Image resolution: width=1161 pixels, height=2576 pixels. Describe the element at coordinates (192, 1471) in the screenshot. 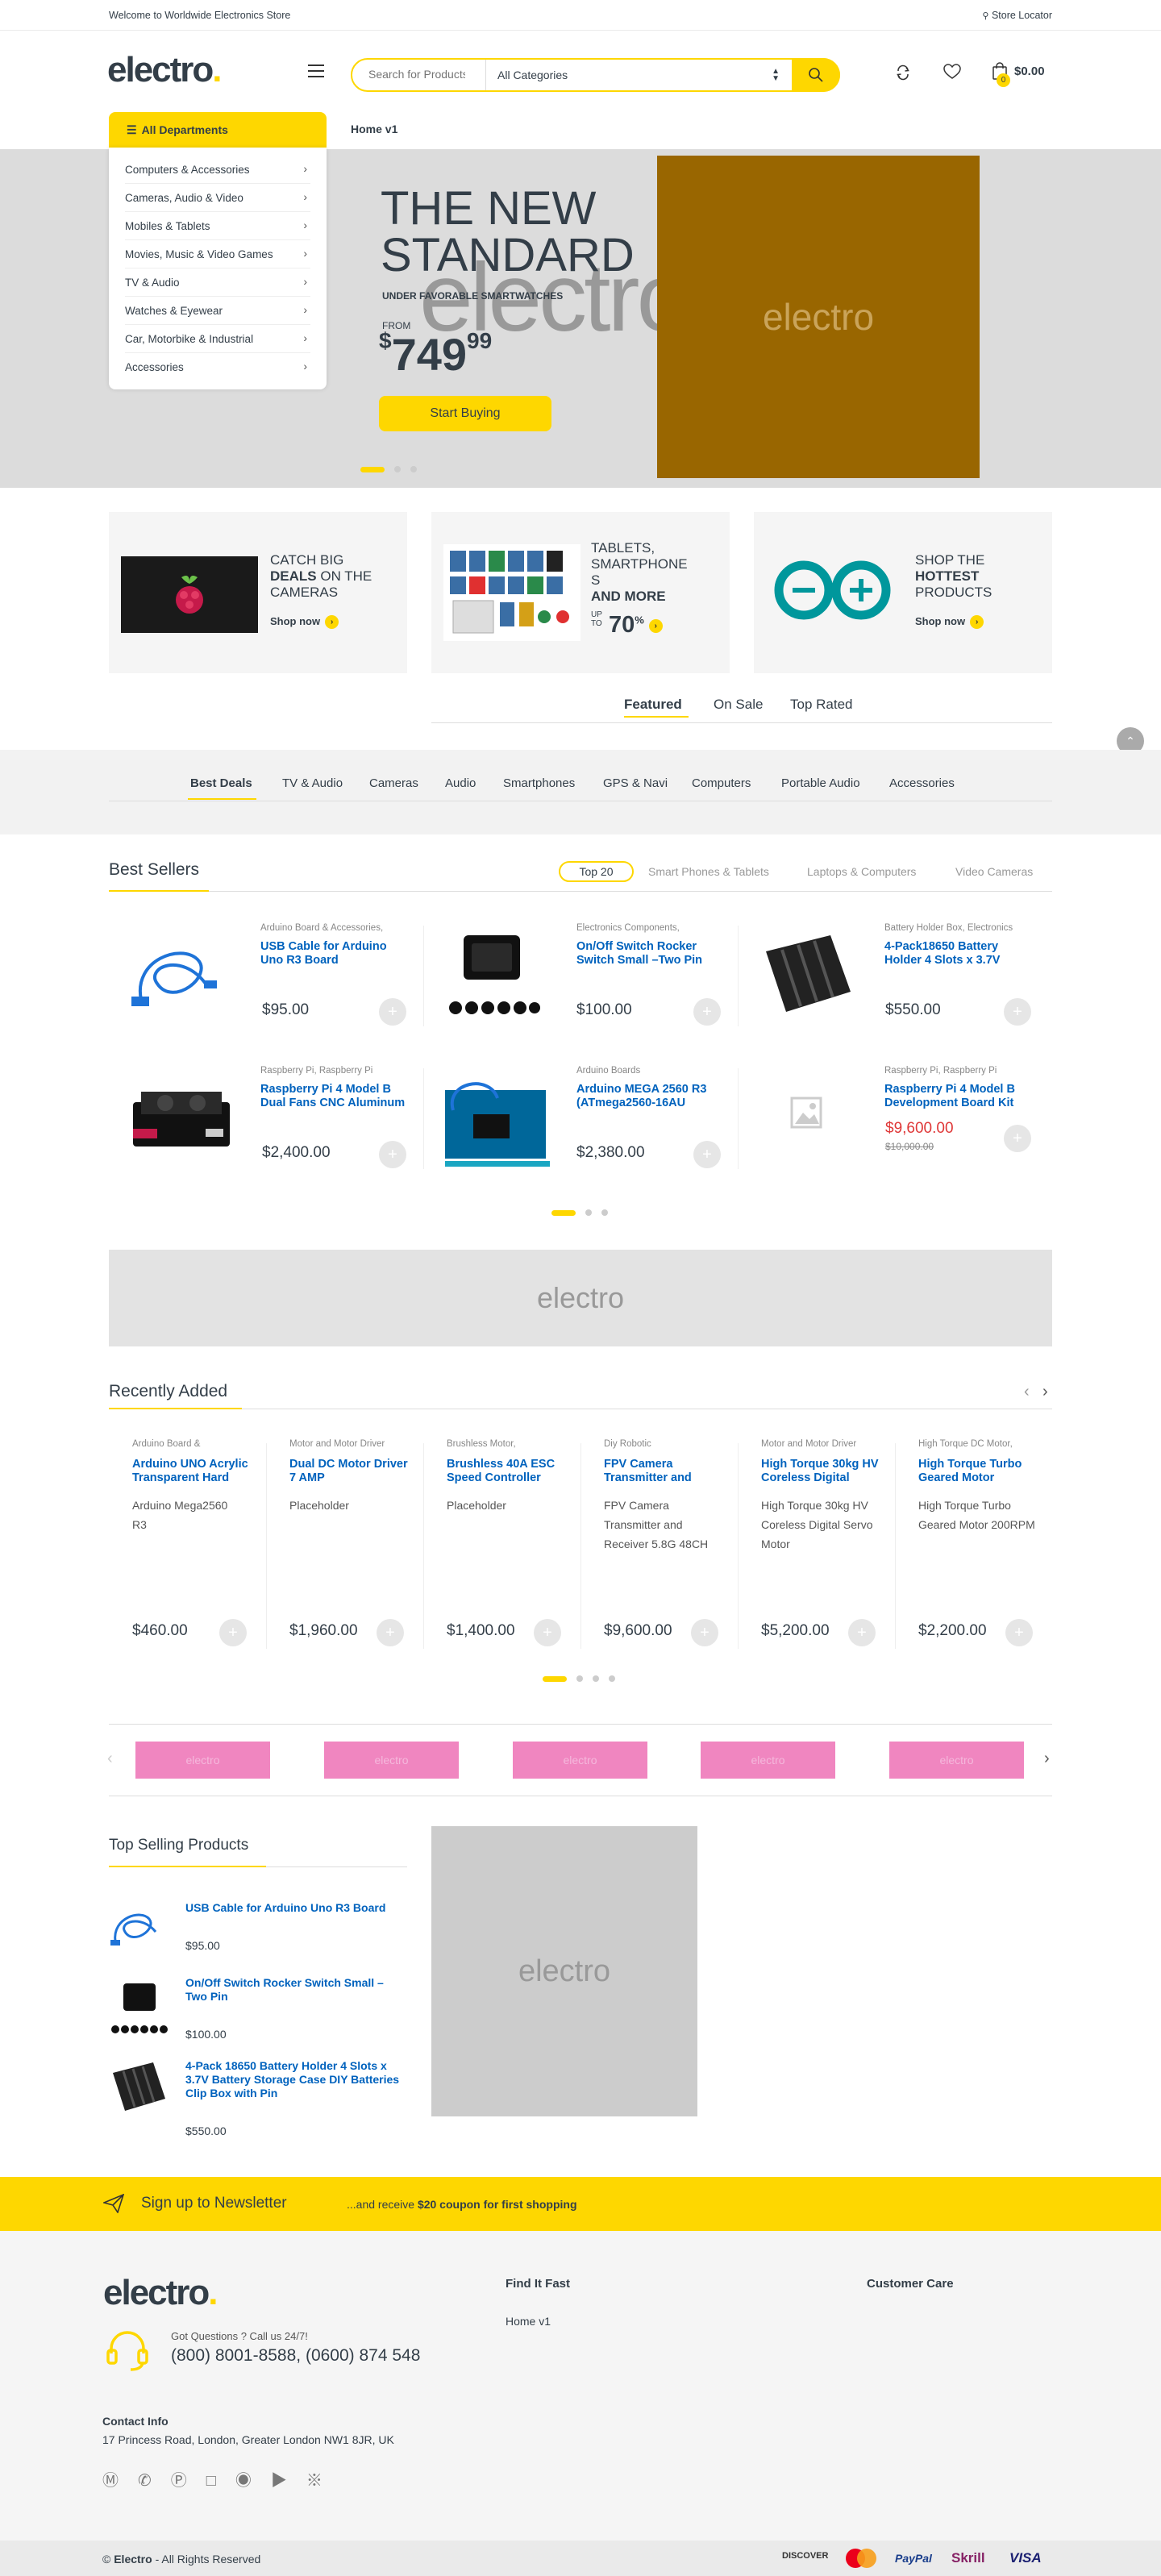

I see `product-name: Arduino UNO Acrylic Transparent Hard` at that location.